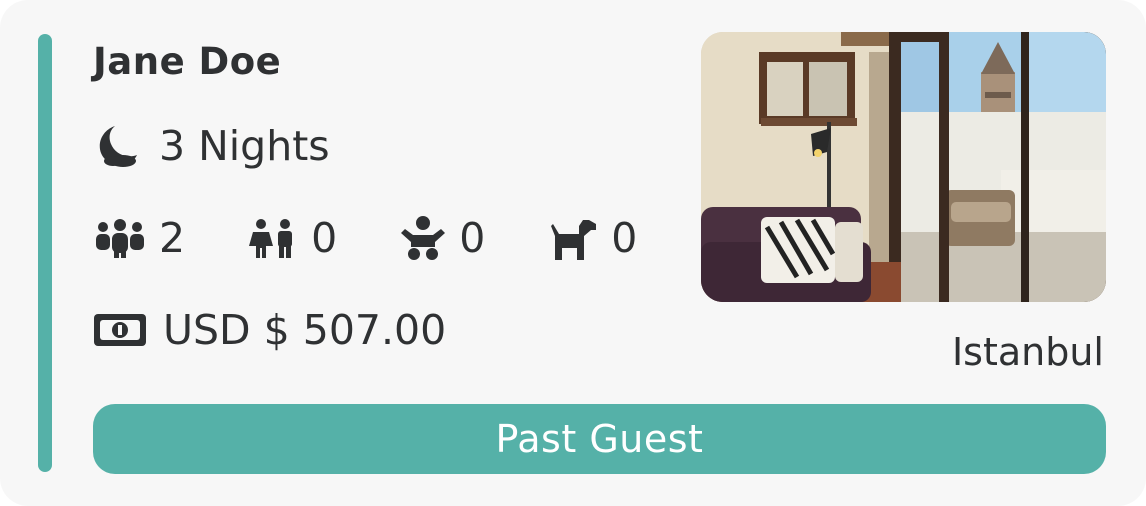  I want to click on occupancy-row: 2 0 0 0, so click(396, 238).